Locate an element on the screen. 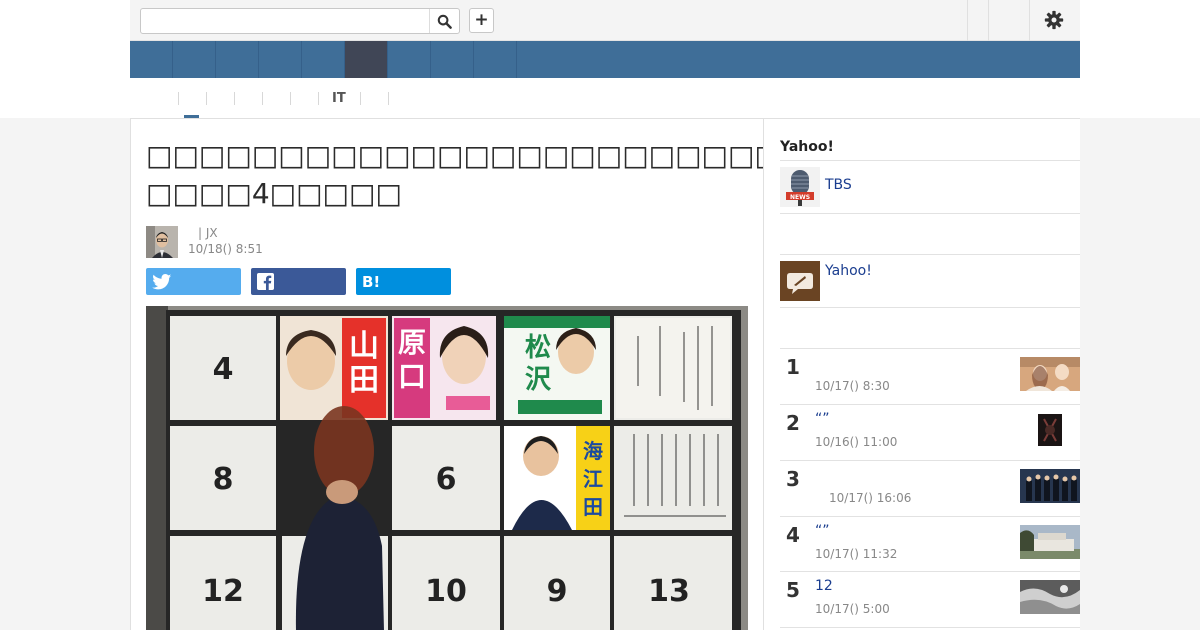 The height and width of the screenshot is (630, 1200). facebook-icon is located at coordinates (265, 281).